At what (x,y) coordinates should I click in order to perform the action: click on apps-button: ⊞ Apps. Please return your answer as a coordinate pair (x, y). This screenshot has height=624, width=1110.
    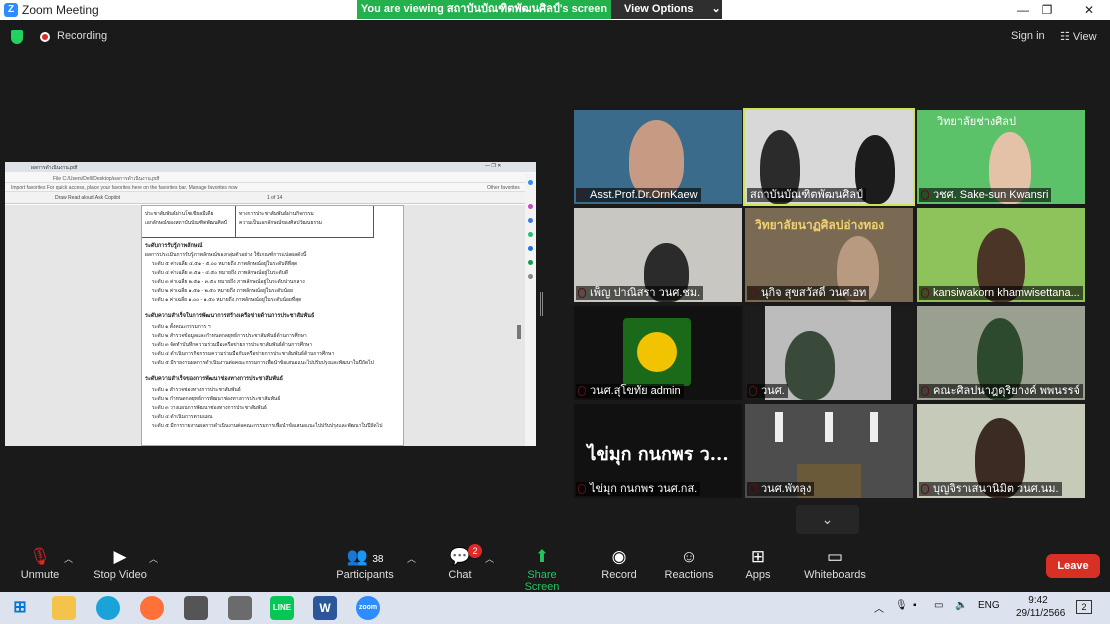
    Looking at the image, I should click on (758, 563).